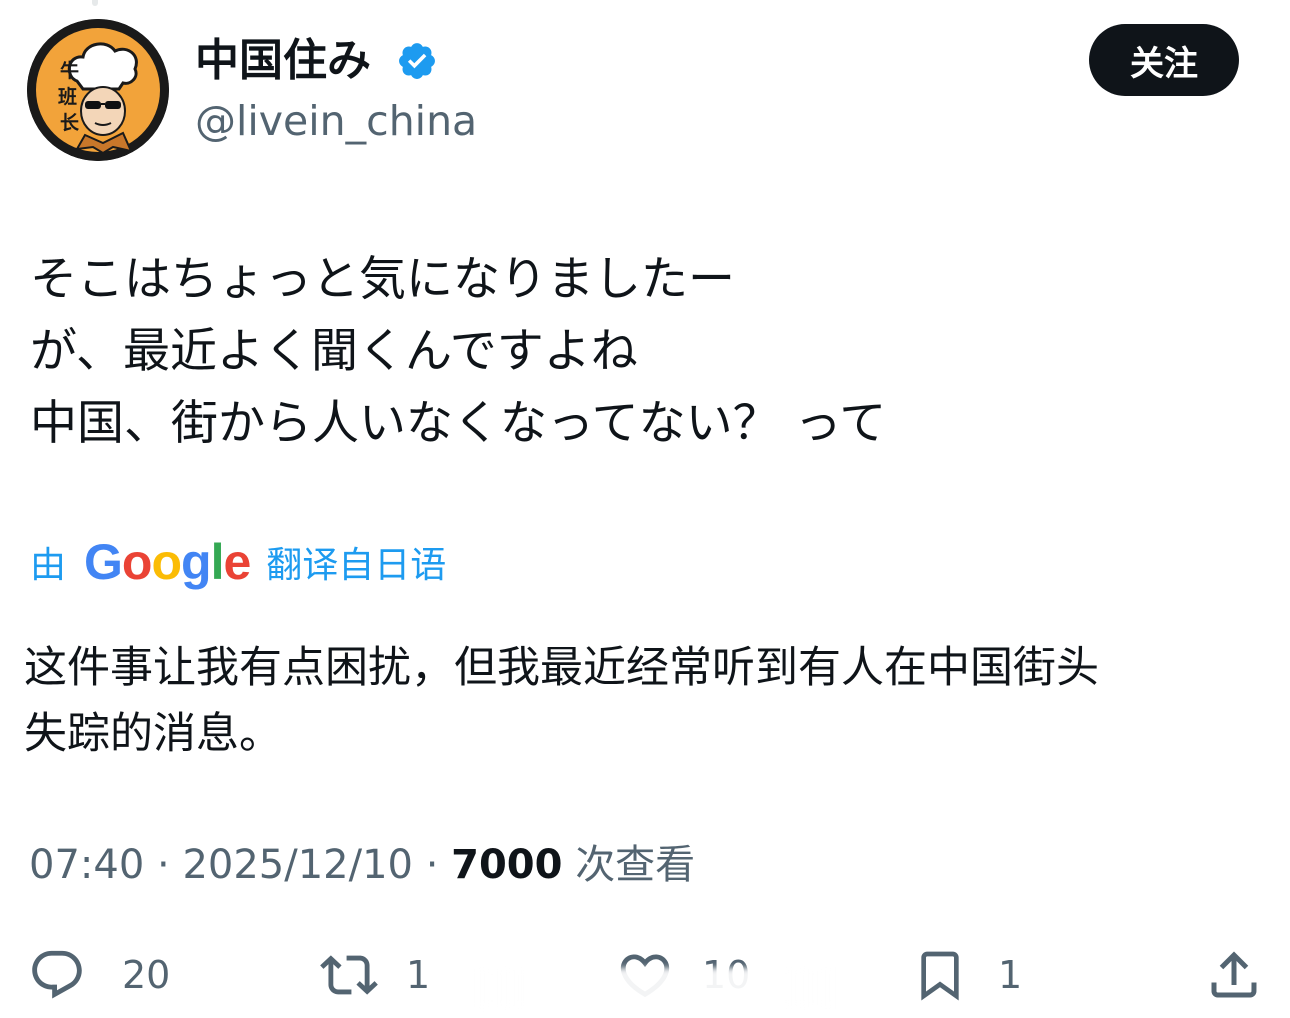  Describe the element at coordinates (417, 61) in the screenshot. I see `verified-badge-icon` at that location.